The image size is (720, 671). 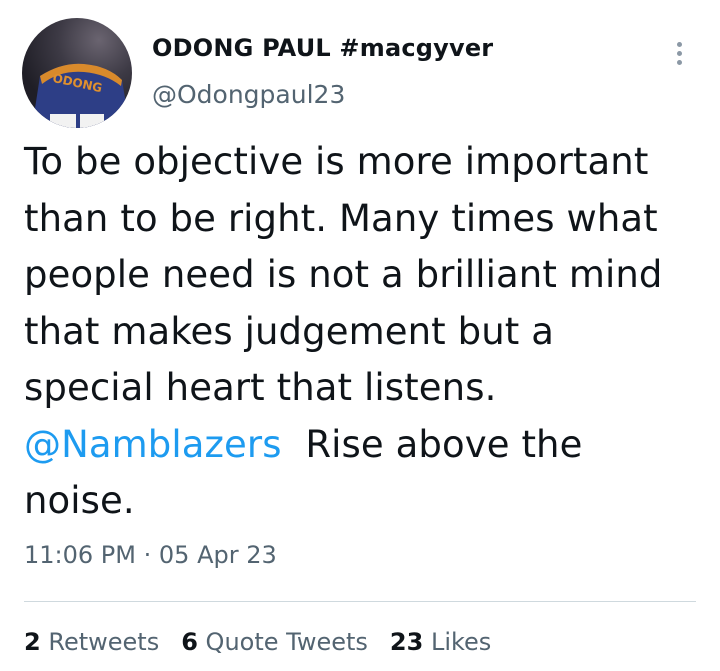 What do you see at coordinates (406, 642) in the screenshot?
I see `likes-count: 23` at bounding box center [406, 642].